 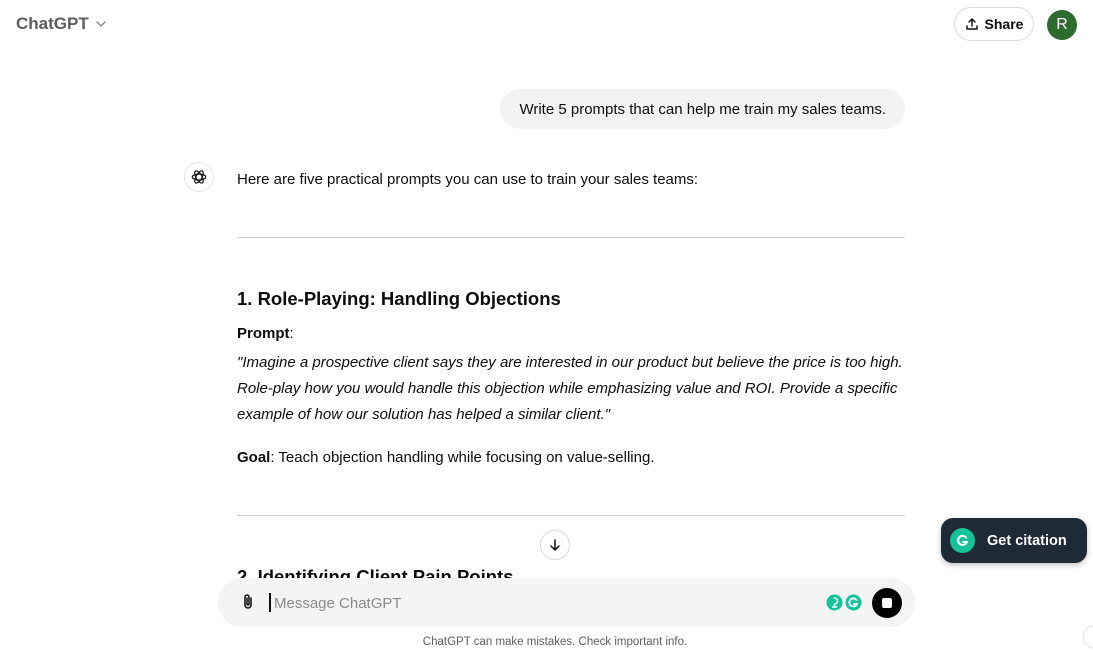 I want to click on text-caret, so click(x=270, y=602).